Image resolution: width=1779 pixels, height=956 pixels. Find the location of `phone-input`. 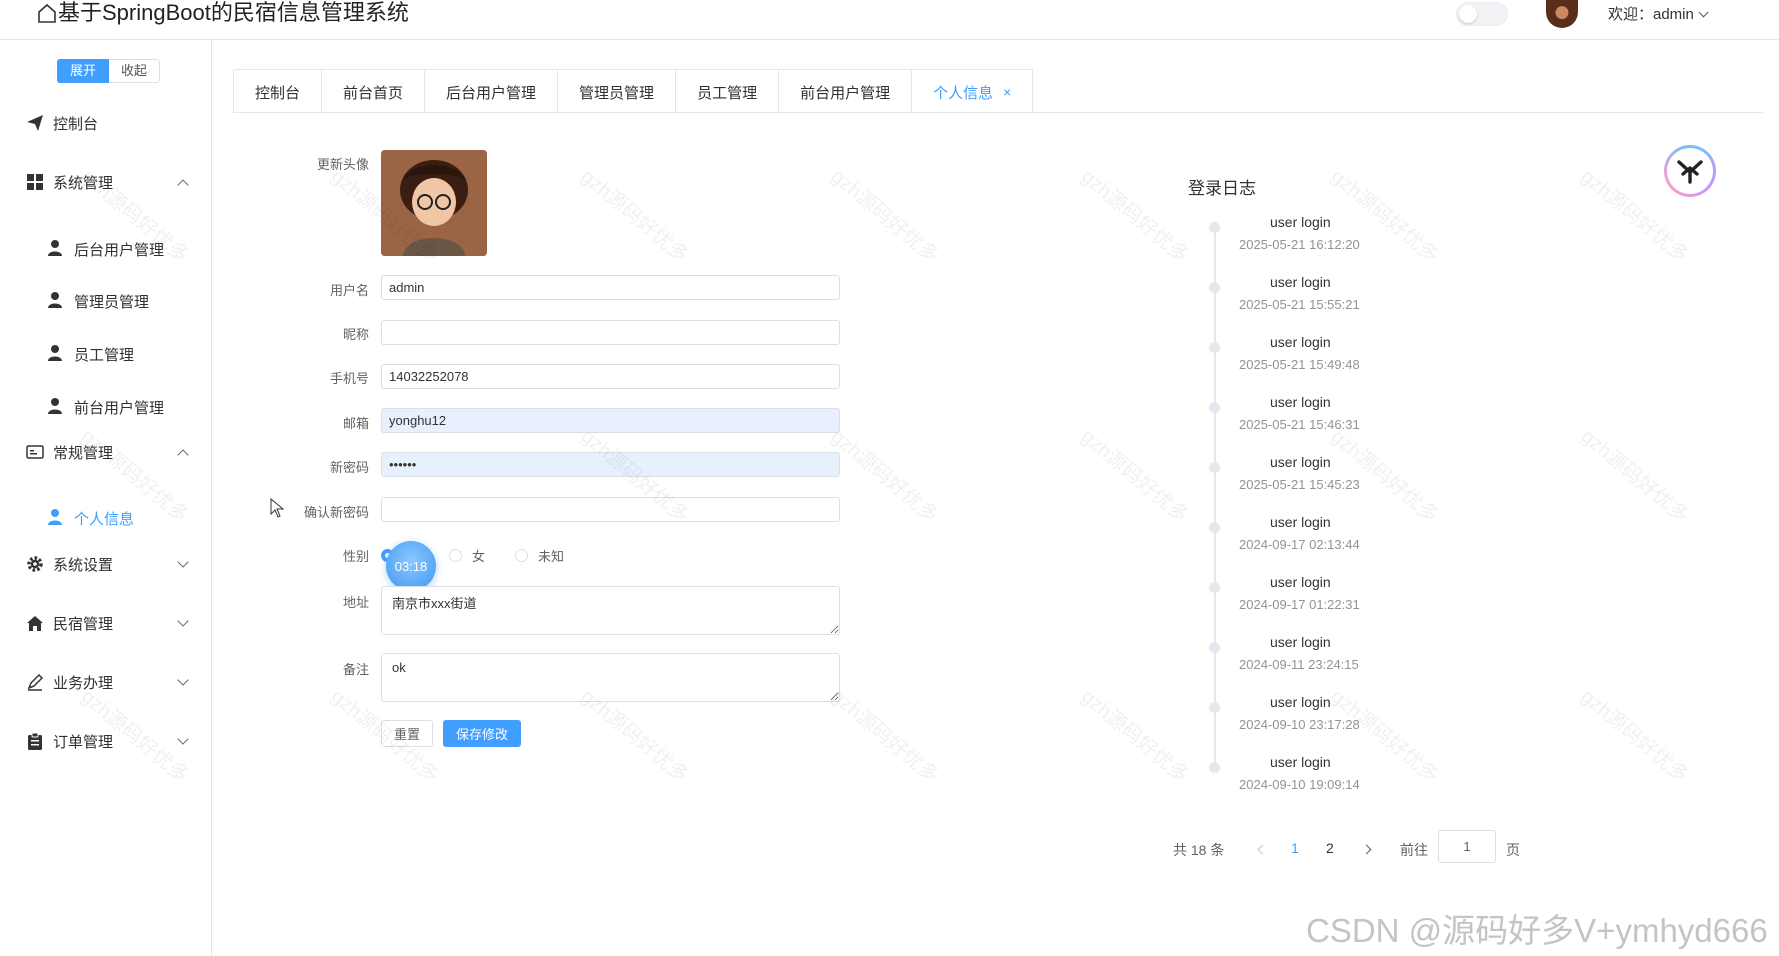

phone-input is located at coordinates (610, 376).